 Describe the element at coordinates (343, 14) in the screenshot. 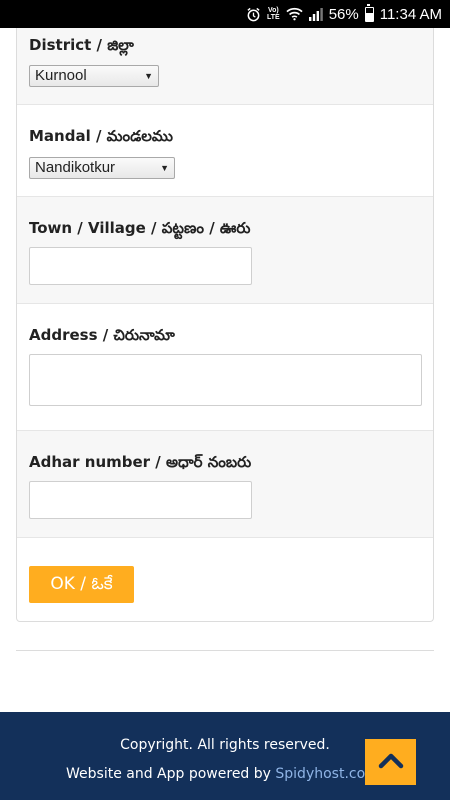

I see `battery-percent: 56%` at that location.